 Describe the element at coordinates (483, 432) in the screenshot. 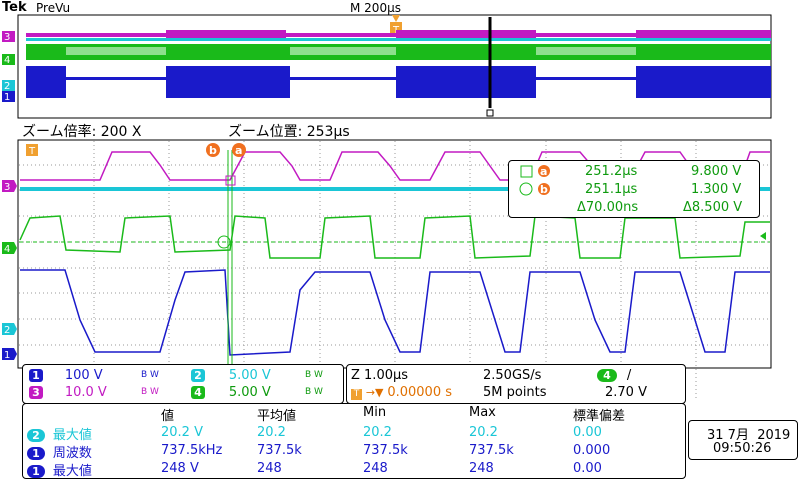

I see `meas-row-0-max: 20.2` at that location.